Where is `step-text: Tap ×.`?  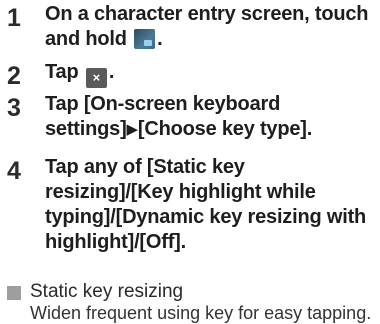 step-text: Tap ×. is located at coordinates (210, 74).